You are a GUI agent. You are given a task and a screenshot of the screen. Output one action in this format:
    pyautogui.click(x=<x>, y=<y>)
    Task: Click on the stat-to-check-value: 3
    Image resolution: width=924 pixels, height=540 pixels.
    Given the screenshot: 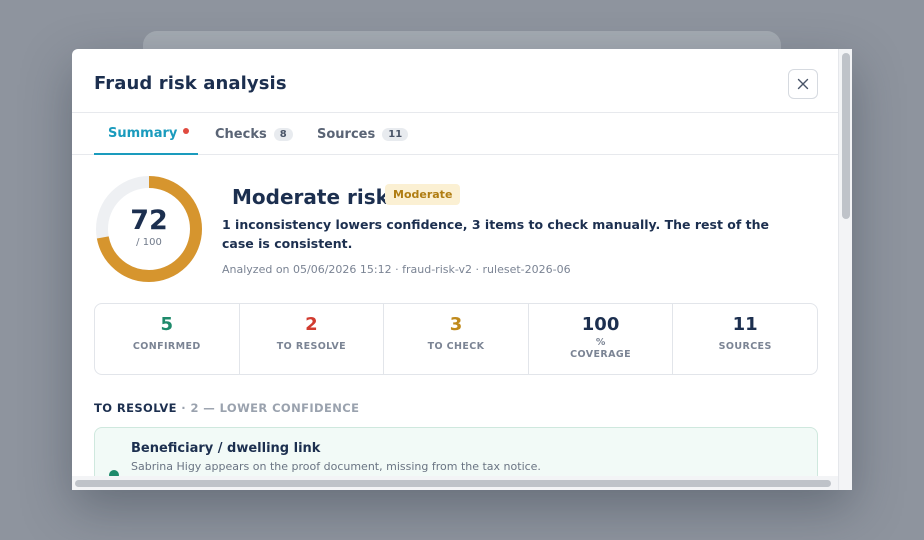 What is the action you would take?
    pyautogui.click(x=456, y=324)
    